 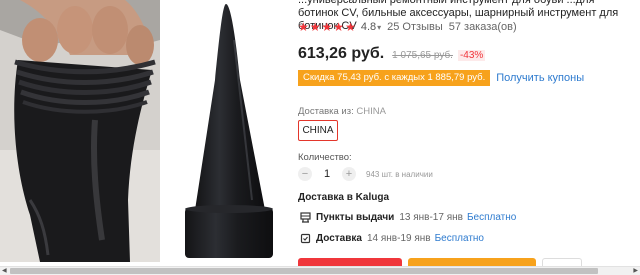 I want to click on cone-product-image, so click(x=229, y=131).